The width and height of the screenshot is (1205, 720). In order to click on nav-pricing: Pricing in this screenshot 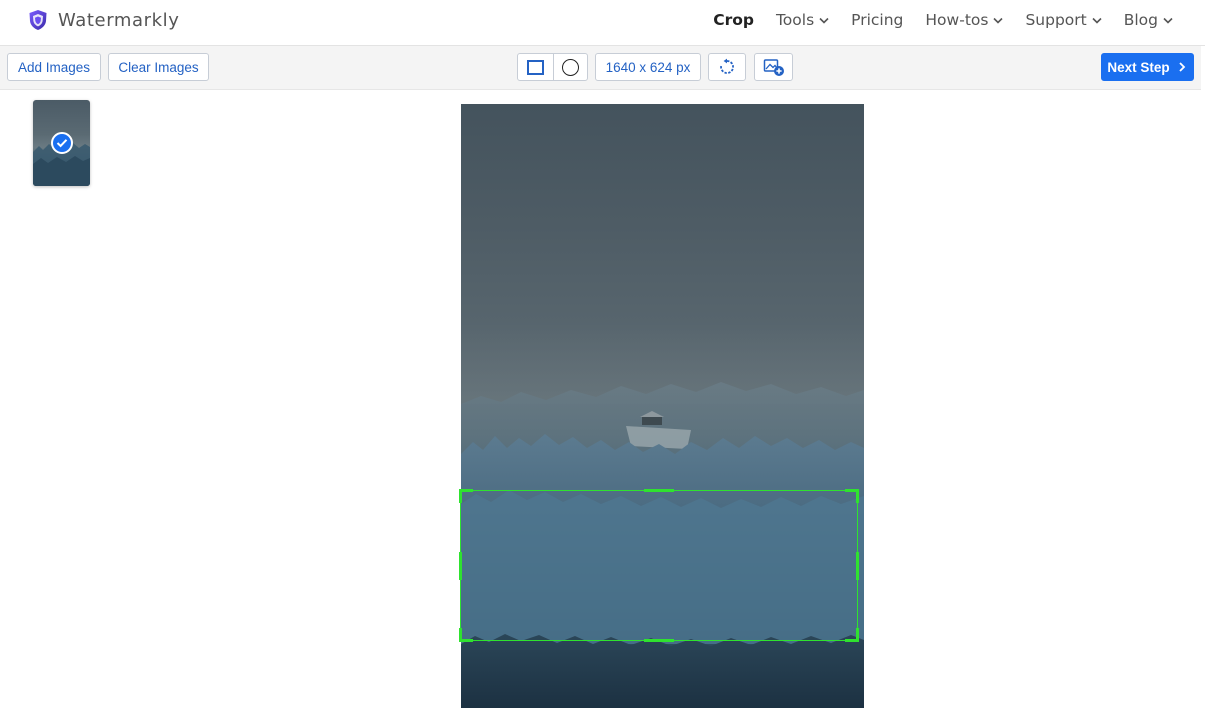, I will do `click(877, 20)`.